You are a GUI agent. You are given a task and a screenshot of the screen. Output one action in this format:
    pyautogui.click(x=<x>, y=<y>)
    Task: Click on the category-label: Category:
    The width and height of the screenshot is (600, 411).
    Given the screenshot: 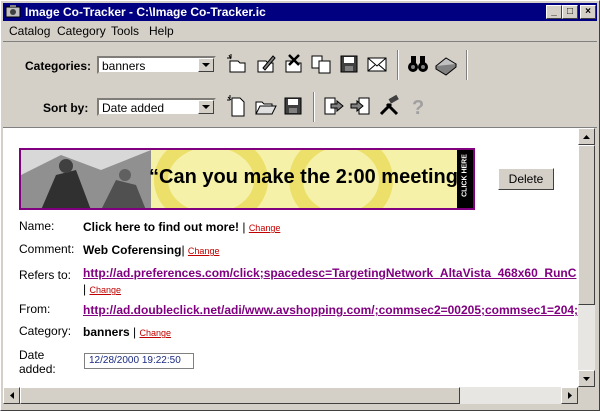 What is the action you would take?
    pyautogui.click(x=45, y=331)
    